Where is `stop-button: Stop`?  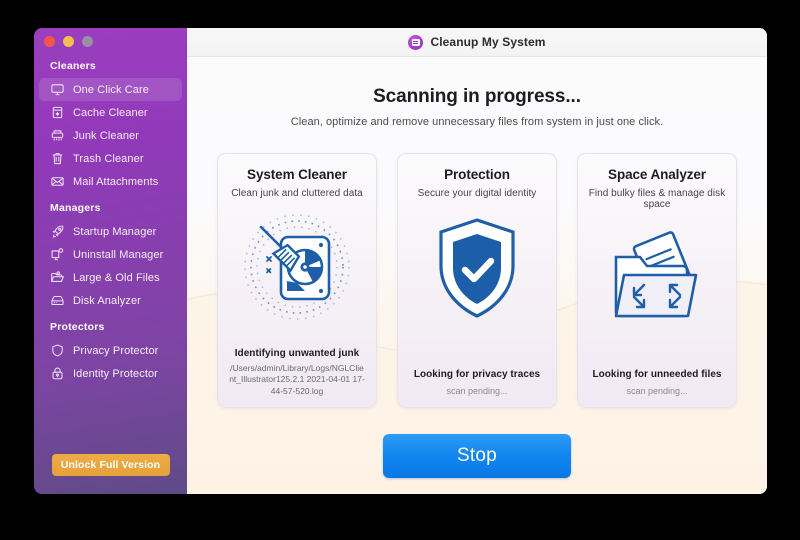 stop-button: Stop is located at coordinates (477, 456).